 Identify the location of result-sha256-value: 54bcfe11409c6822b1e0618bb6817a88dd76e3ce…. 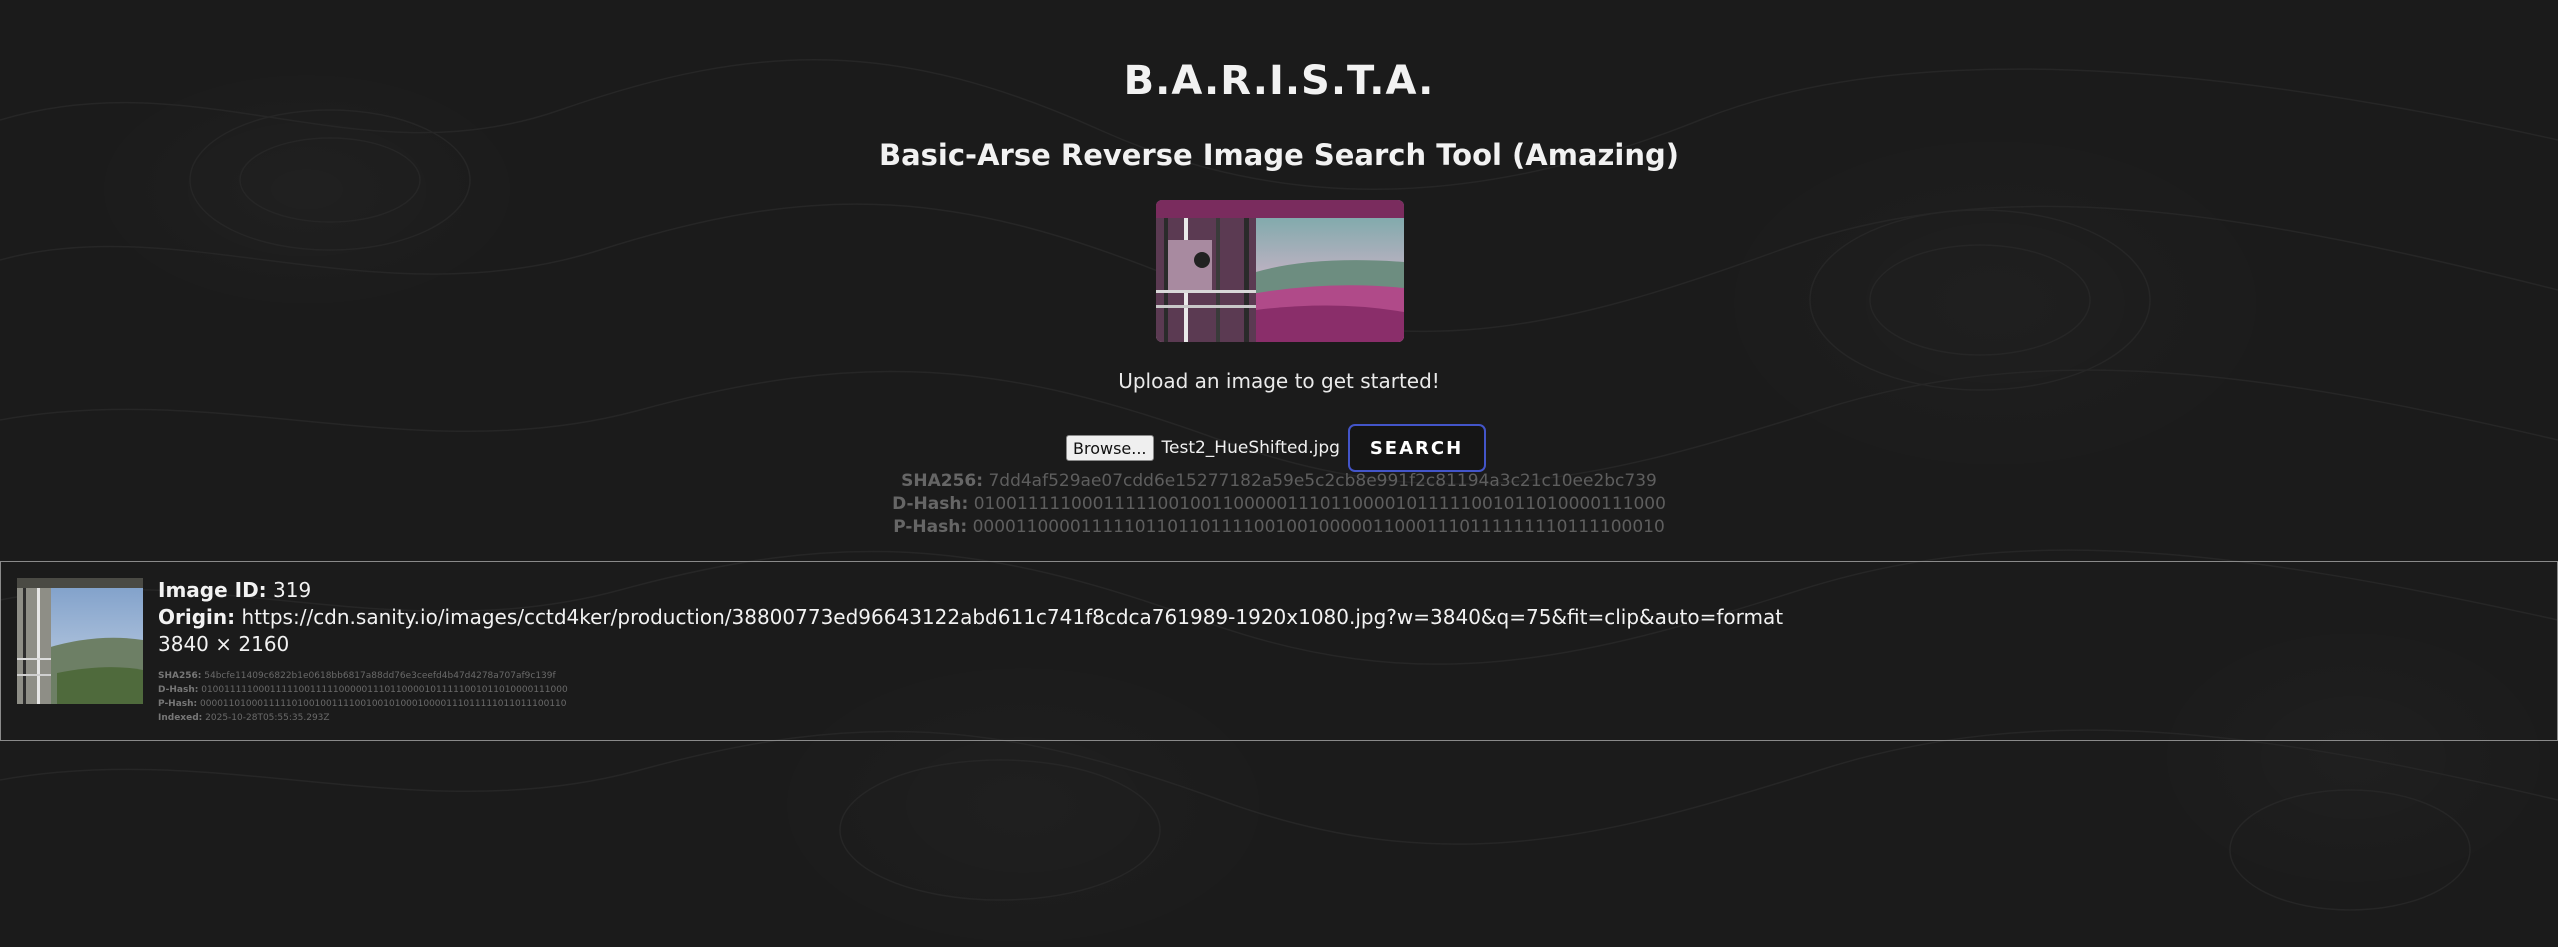
(380, 676).